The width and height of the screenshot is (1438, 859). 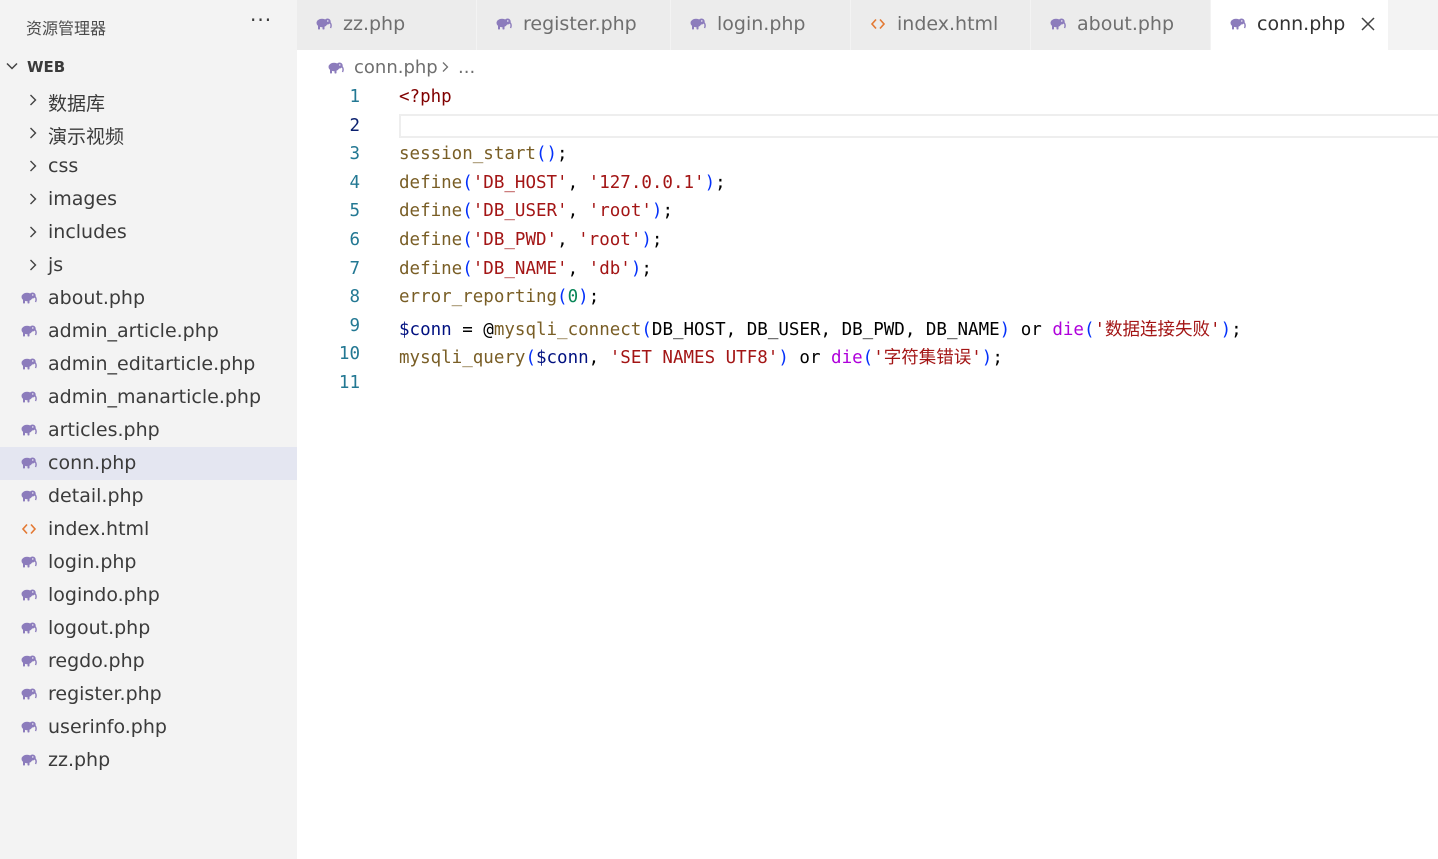 I want to click on tree-file: register.php, so click(x=148, y=694).